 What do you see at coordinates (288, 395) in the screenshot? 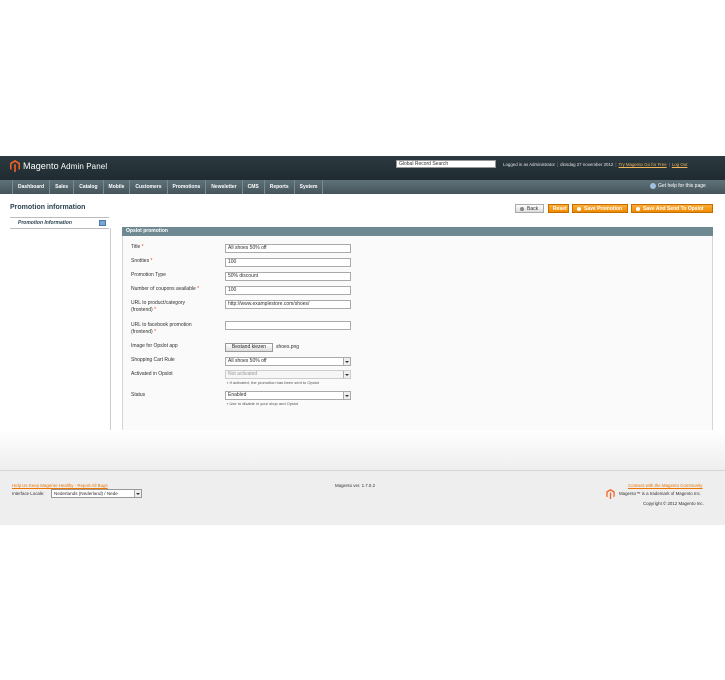
I see `status-select: Enabled` at bounding box center [288, 395].